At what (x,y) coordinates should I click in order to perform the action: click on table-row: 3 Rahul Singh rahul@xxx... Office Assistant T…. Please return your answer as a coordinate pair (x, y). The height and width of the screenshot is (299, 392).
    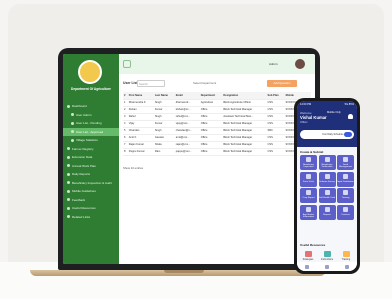
    Looking at the image, I should click on (217, 117).